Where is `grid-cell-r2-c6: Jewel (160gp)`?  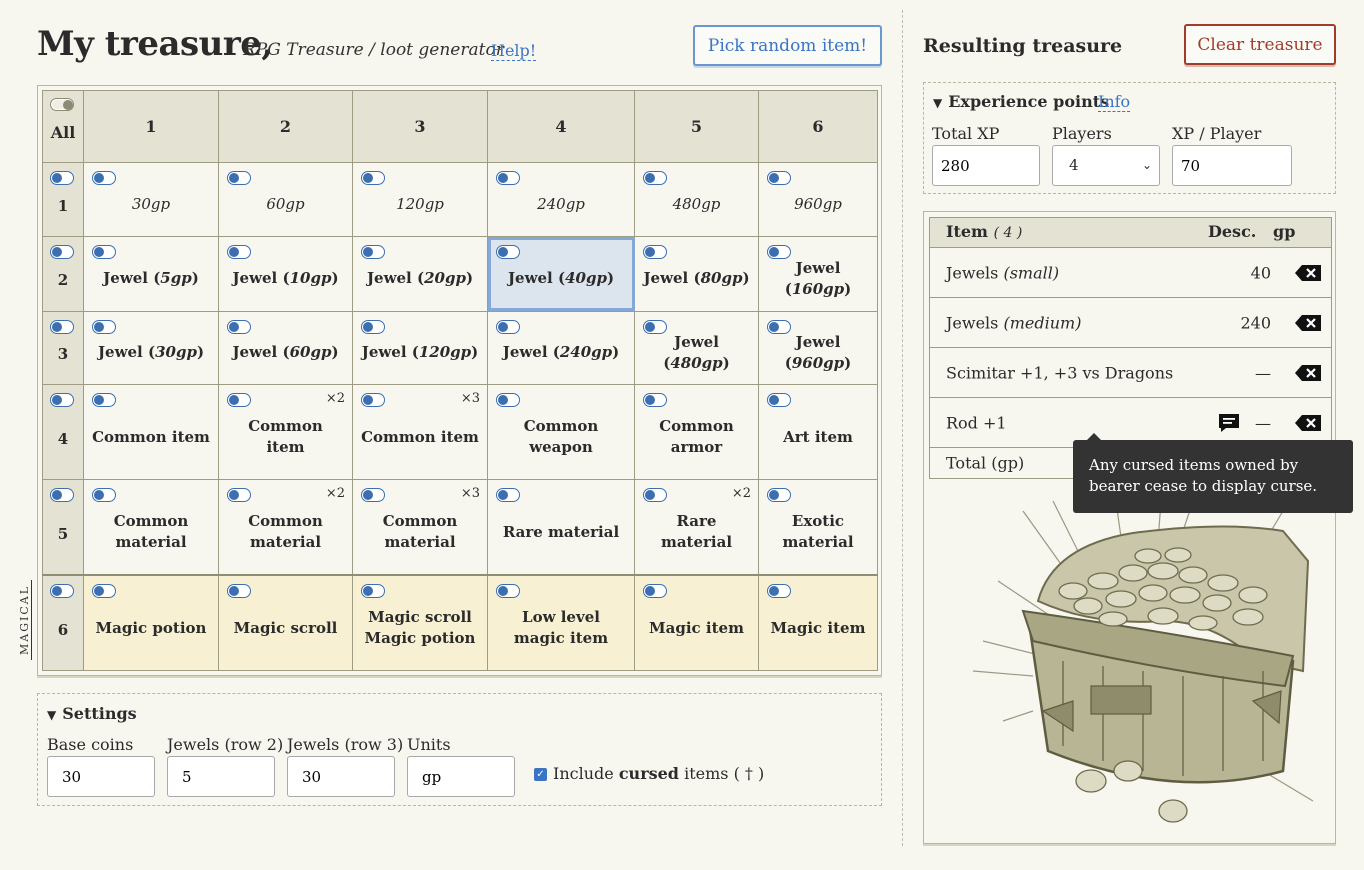 grid-cell-r2-c6: Jewel (160gp) is located at coordinates (818, 274).